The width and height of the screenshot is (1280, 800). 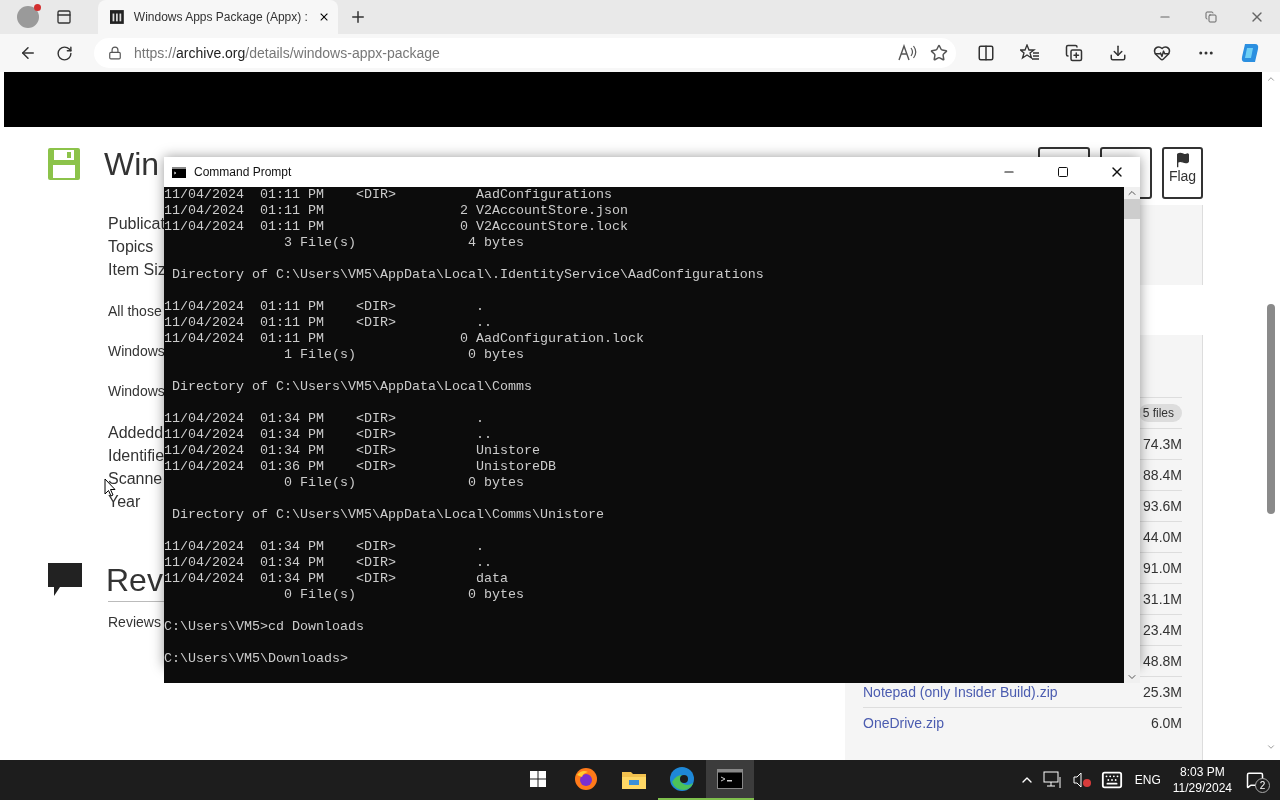 I want to click on favorite-star-icon, so click(x=939, y=53).